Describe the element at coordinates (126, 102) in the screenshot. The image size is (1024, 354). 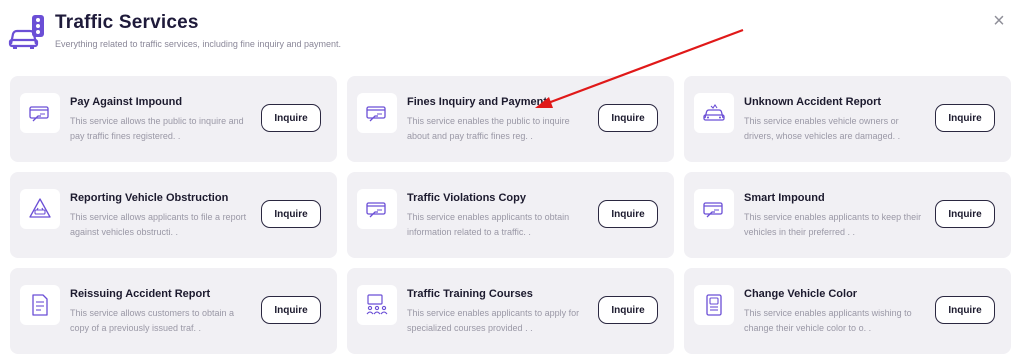
I see `service-title: Pay Against Impound` at that location.